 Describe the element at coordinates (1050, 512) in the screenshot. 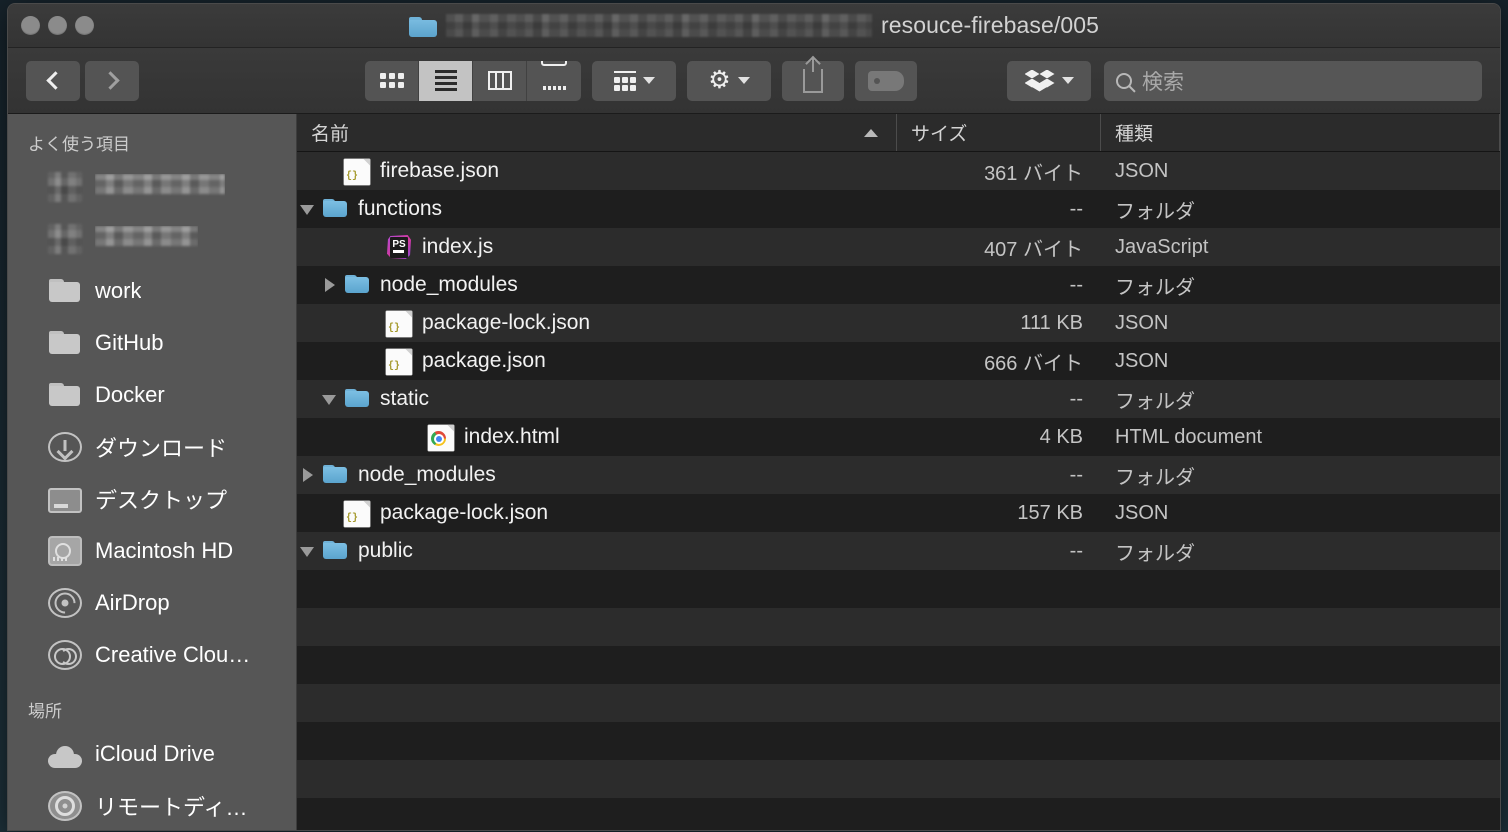

I see `file-size: 157 KB` at that location.